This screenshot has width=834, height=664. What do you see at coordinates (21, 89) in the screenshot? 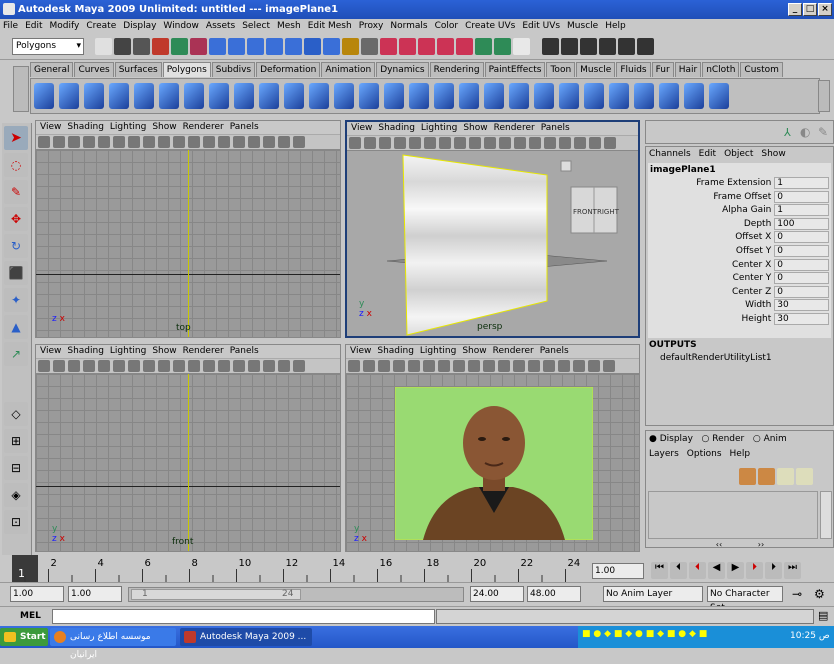
I see `shelf-menu-toggle` at bounding box center [21, 89].